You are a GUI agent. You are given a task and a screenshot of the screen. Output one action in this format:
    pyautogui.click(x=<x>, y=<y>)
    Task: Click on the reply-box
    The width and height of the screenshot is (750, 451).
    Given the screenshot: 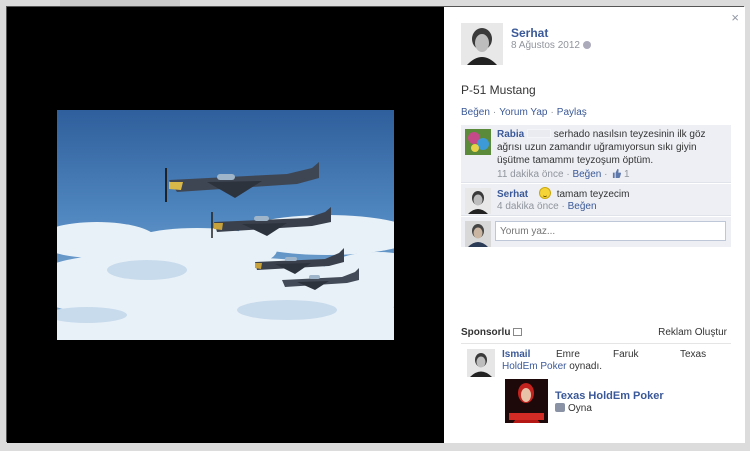 What is the action you would take?
    pyautogui.click(x=596, y=232)
    